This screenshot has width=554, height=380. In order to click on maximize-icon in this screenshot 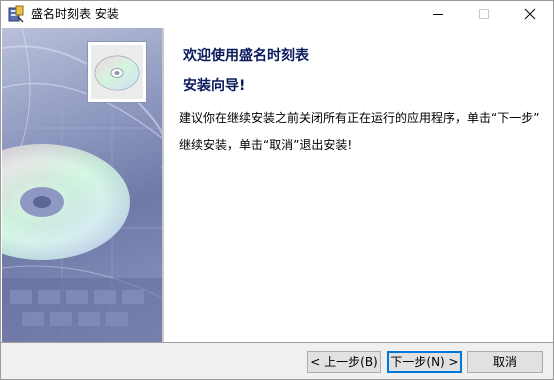, I will do `click(484, 14)`.